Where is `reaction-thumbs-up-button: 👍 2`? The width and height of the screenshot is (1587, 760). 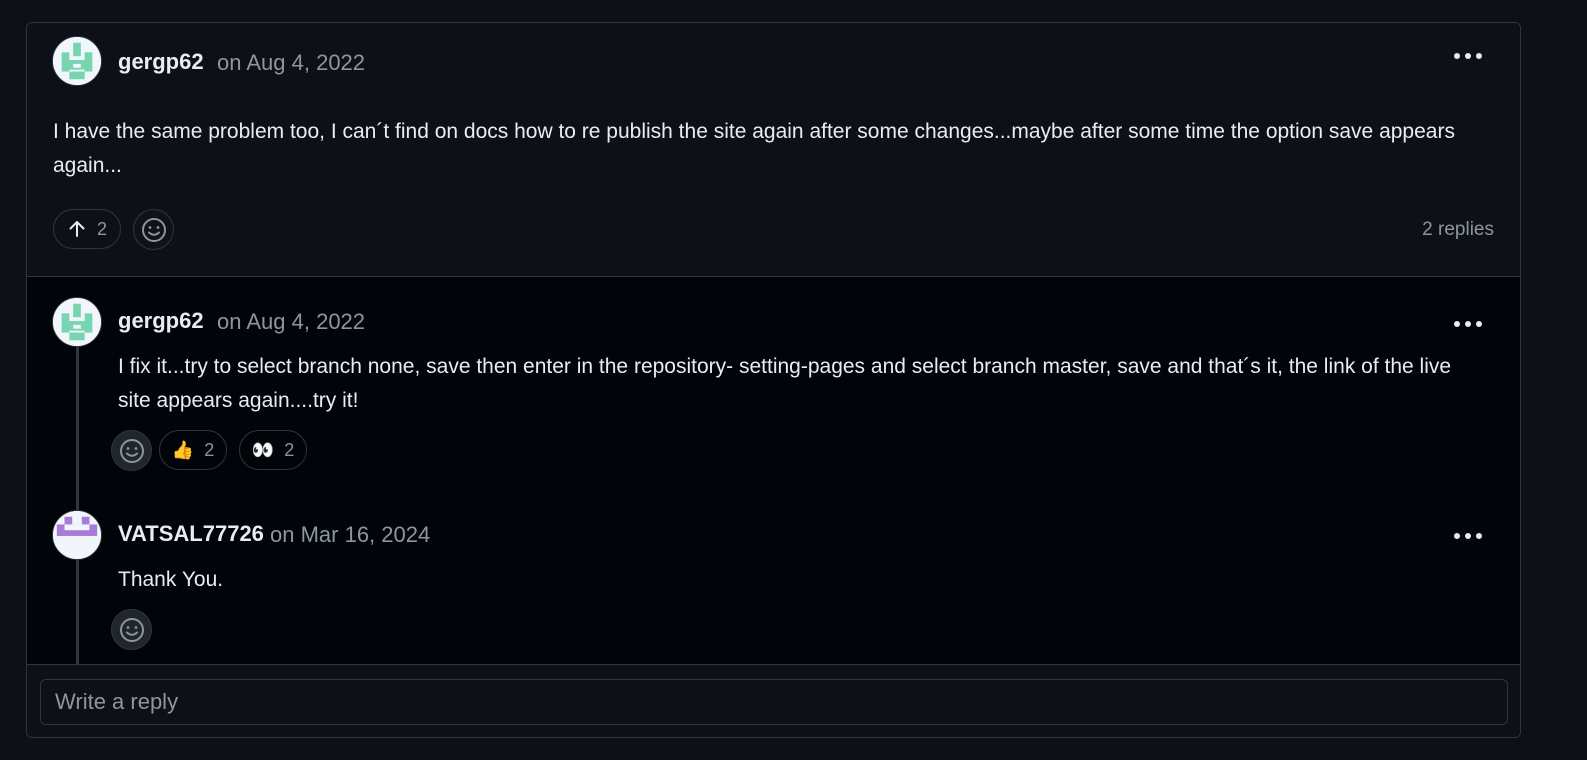 reaction-thumbs-up-button: 👍 2 is located at coordinates (193, 450).